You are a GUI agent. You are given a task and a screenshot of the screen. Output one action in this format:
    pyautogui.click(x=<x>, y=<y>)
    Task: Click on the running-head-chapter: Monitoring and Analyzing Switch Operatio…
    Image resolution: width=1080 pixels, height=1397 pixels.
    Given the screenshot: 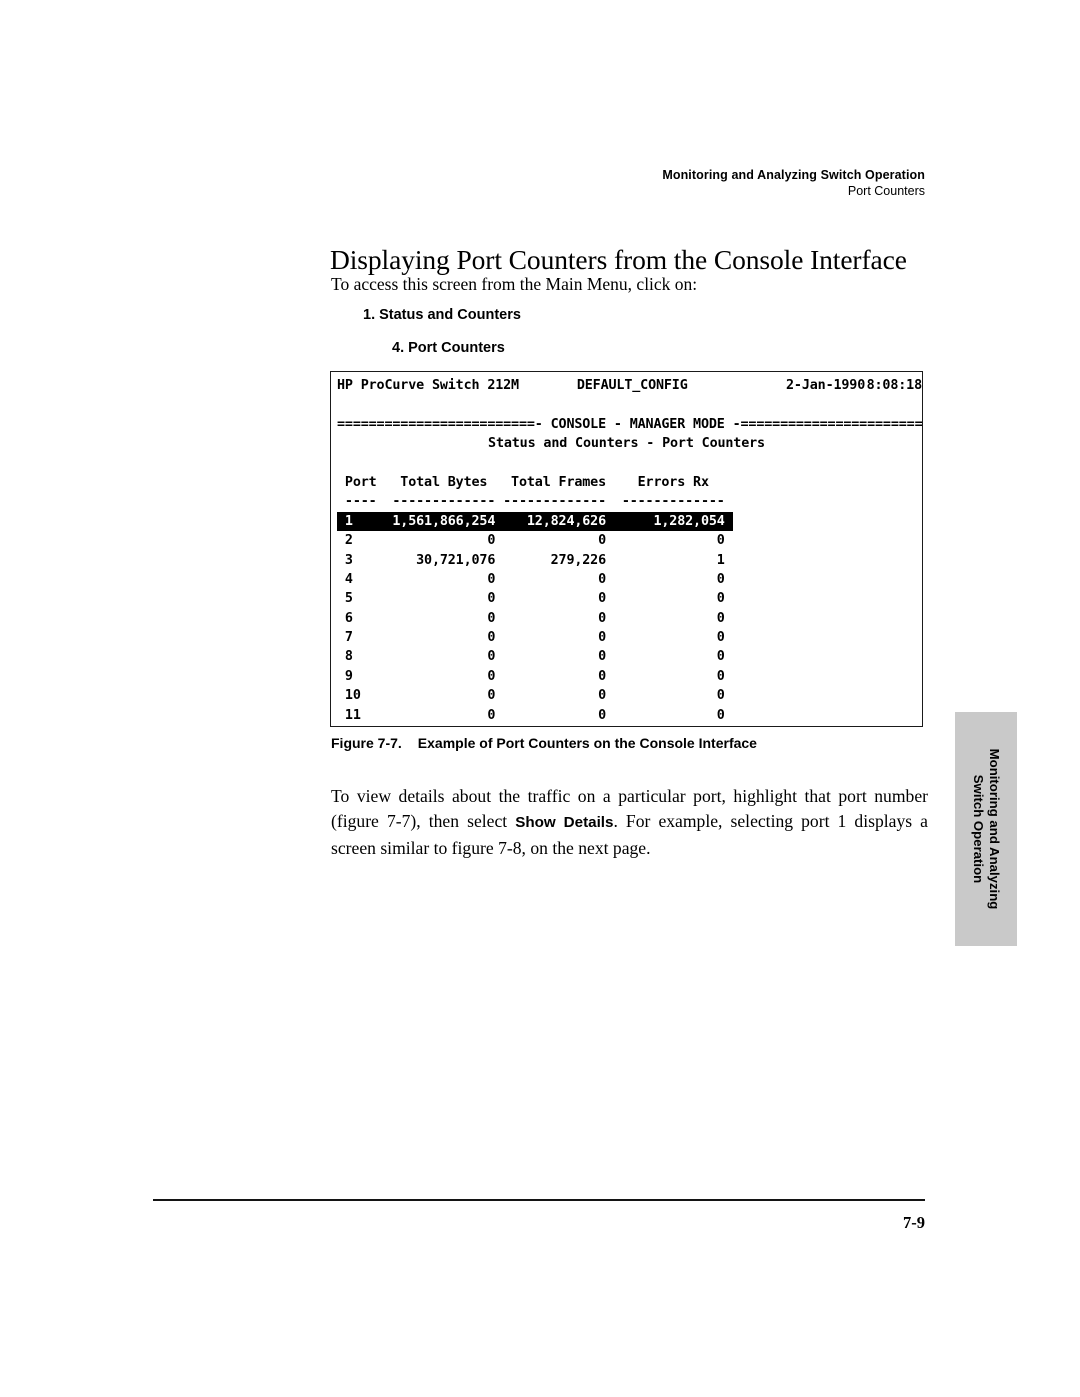 What is the action you would take?
    pyautogui.click(x=793, y=175)
    